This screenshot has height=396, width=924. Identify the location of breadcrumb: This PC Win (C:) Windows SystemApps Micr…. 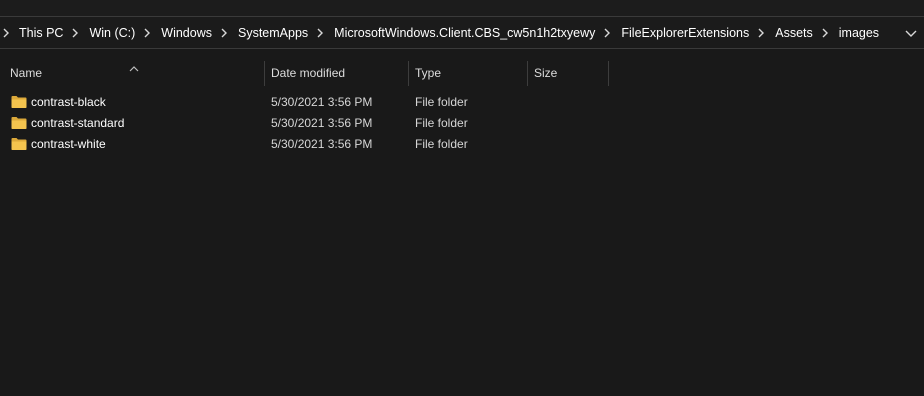
(440, 32).